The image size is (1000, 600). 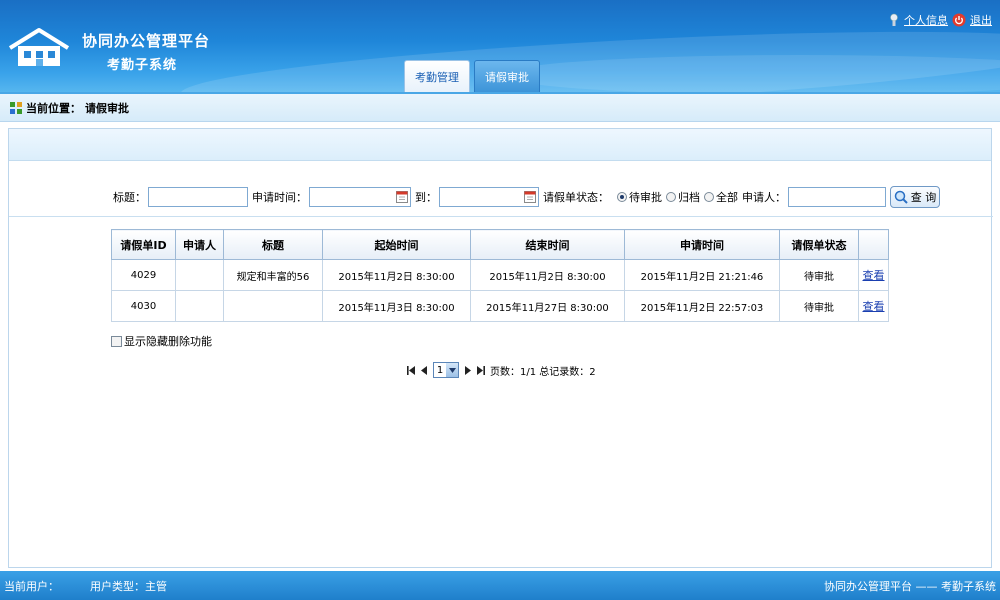 What do you see at coordinates (507, 76) in the screenshot?
I see `tab-leave-approval: 请假审批` at bounding box center [507, 76].